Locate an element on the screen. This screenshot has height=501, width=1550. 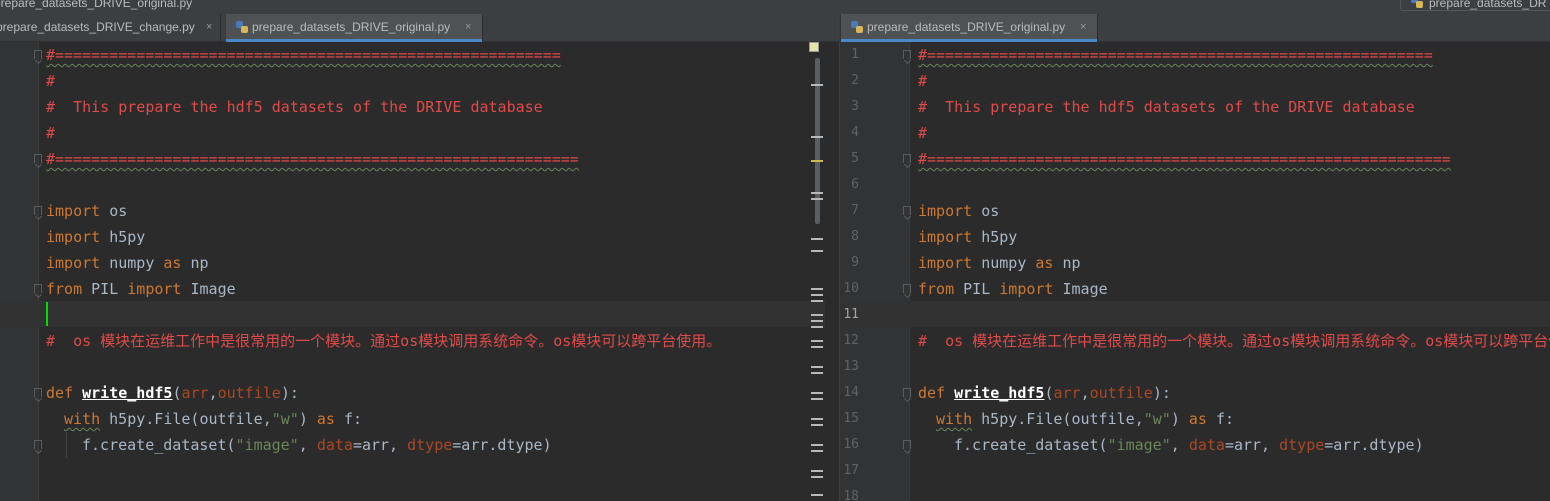
line-number: 10 is located at coordinates (851, 288).